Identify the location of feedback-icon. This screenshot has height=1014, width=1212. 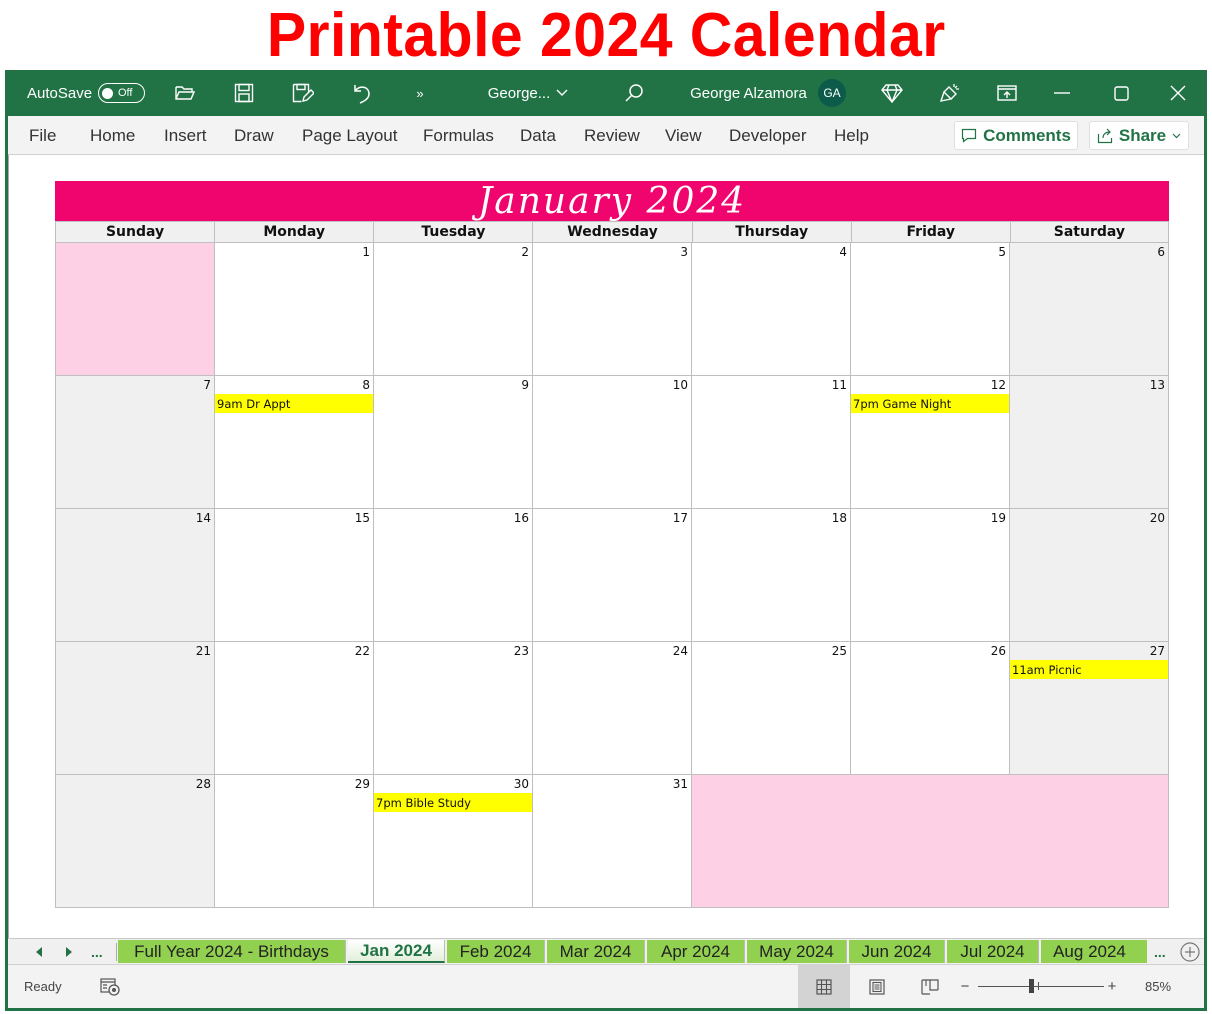
(950, 93).